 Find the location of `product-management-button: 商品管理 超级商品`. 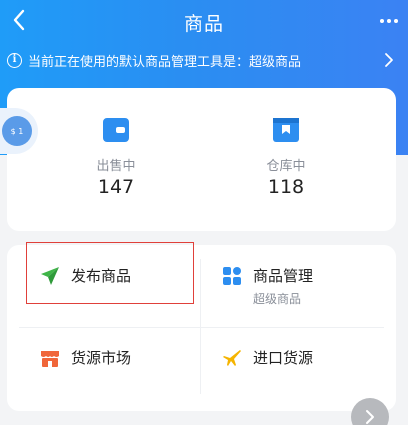

product-management-button: 商品管理 超级商品 is located at coordinates (267, 286).